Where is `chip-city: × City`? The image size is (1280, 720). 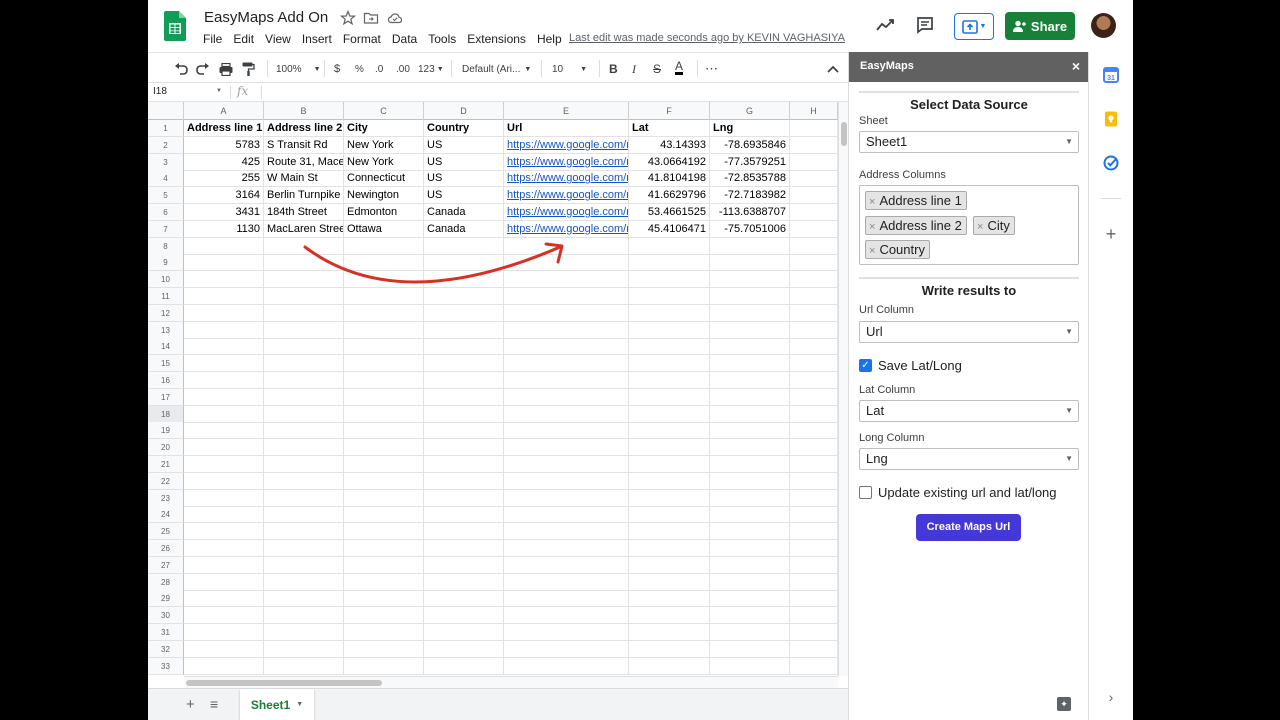
chip-city: × City is located at coordinates (994, 225).